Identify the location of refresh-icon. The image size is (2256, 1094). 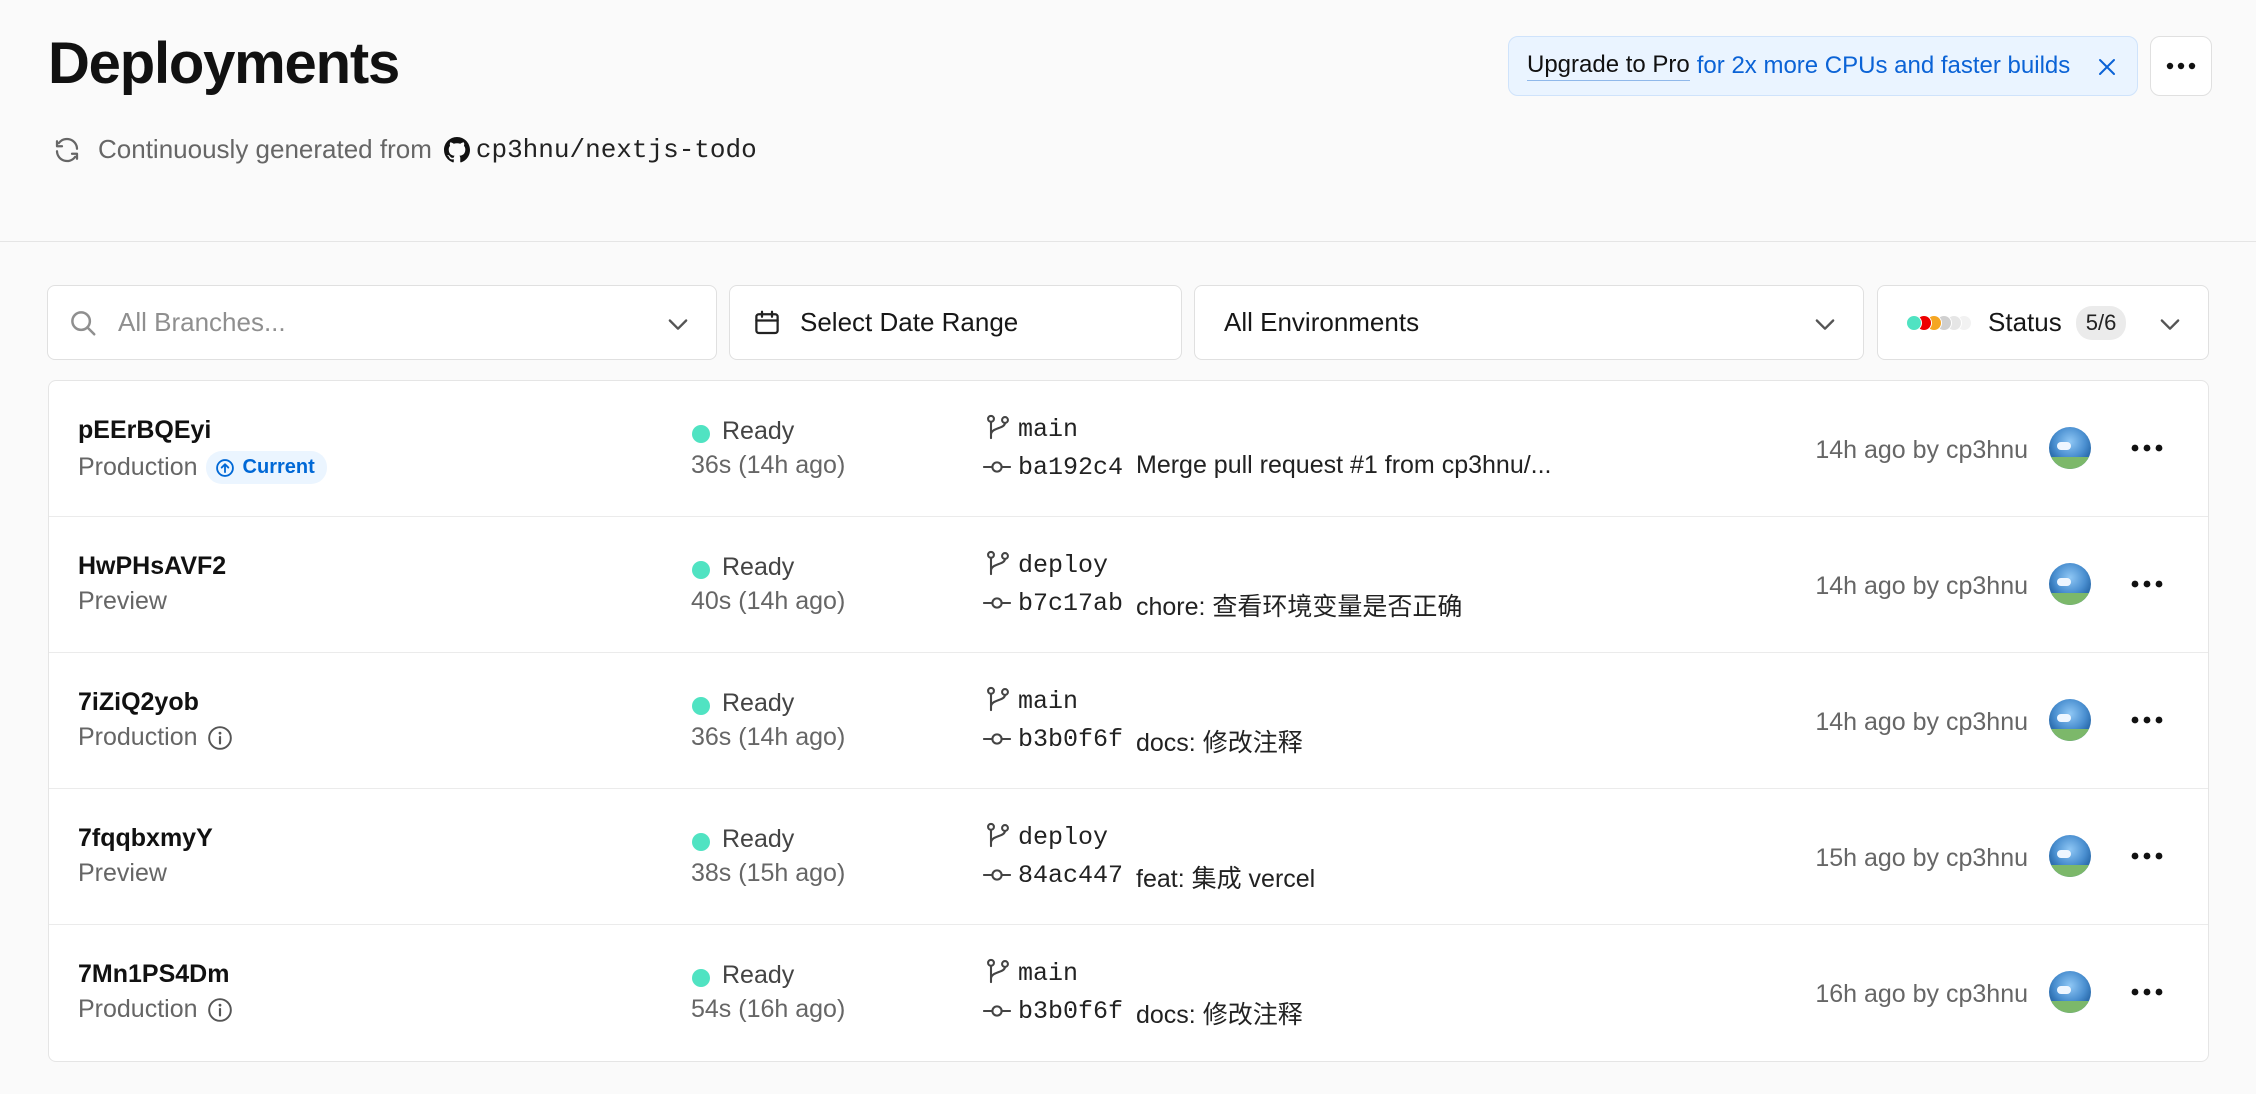
(67, 149).